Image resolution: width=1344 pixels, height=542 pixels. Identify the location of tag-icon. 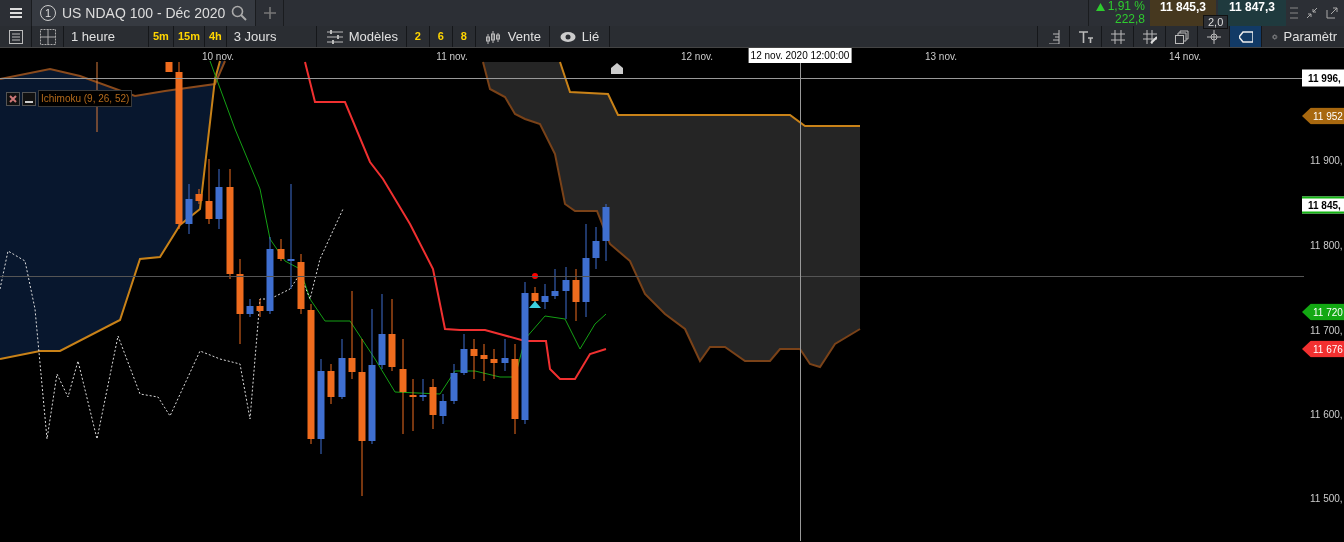
(1245, 36).